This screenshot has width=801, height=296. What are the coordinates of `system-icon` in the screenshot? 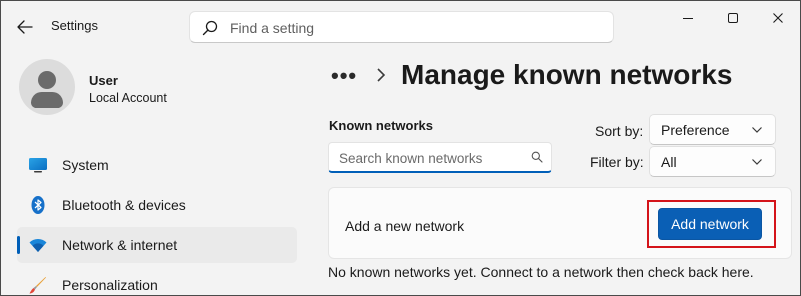 It's located at (38, 165).